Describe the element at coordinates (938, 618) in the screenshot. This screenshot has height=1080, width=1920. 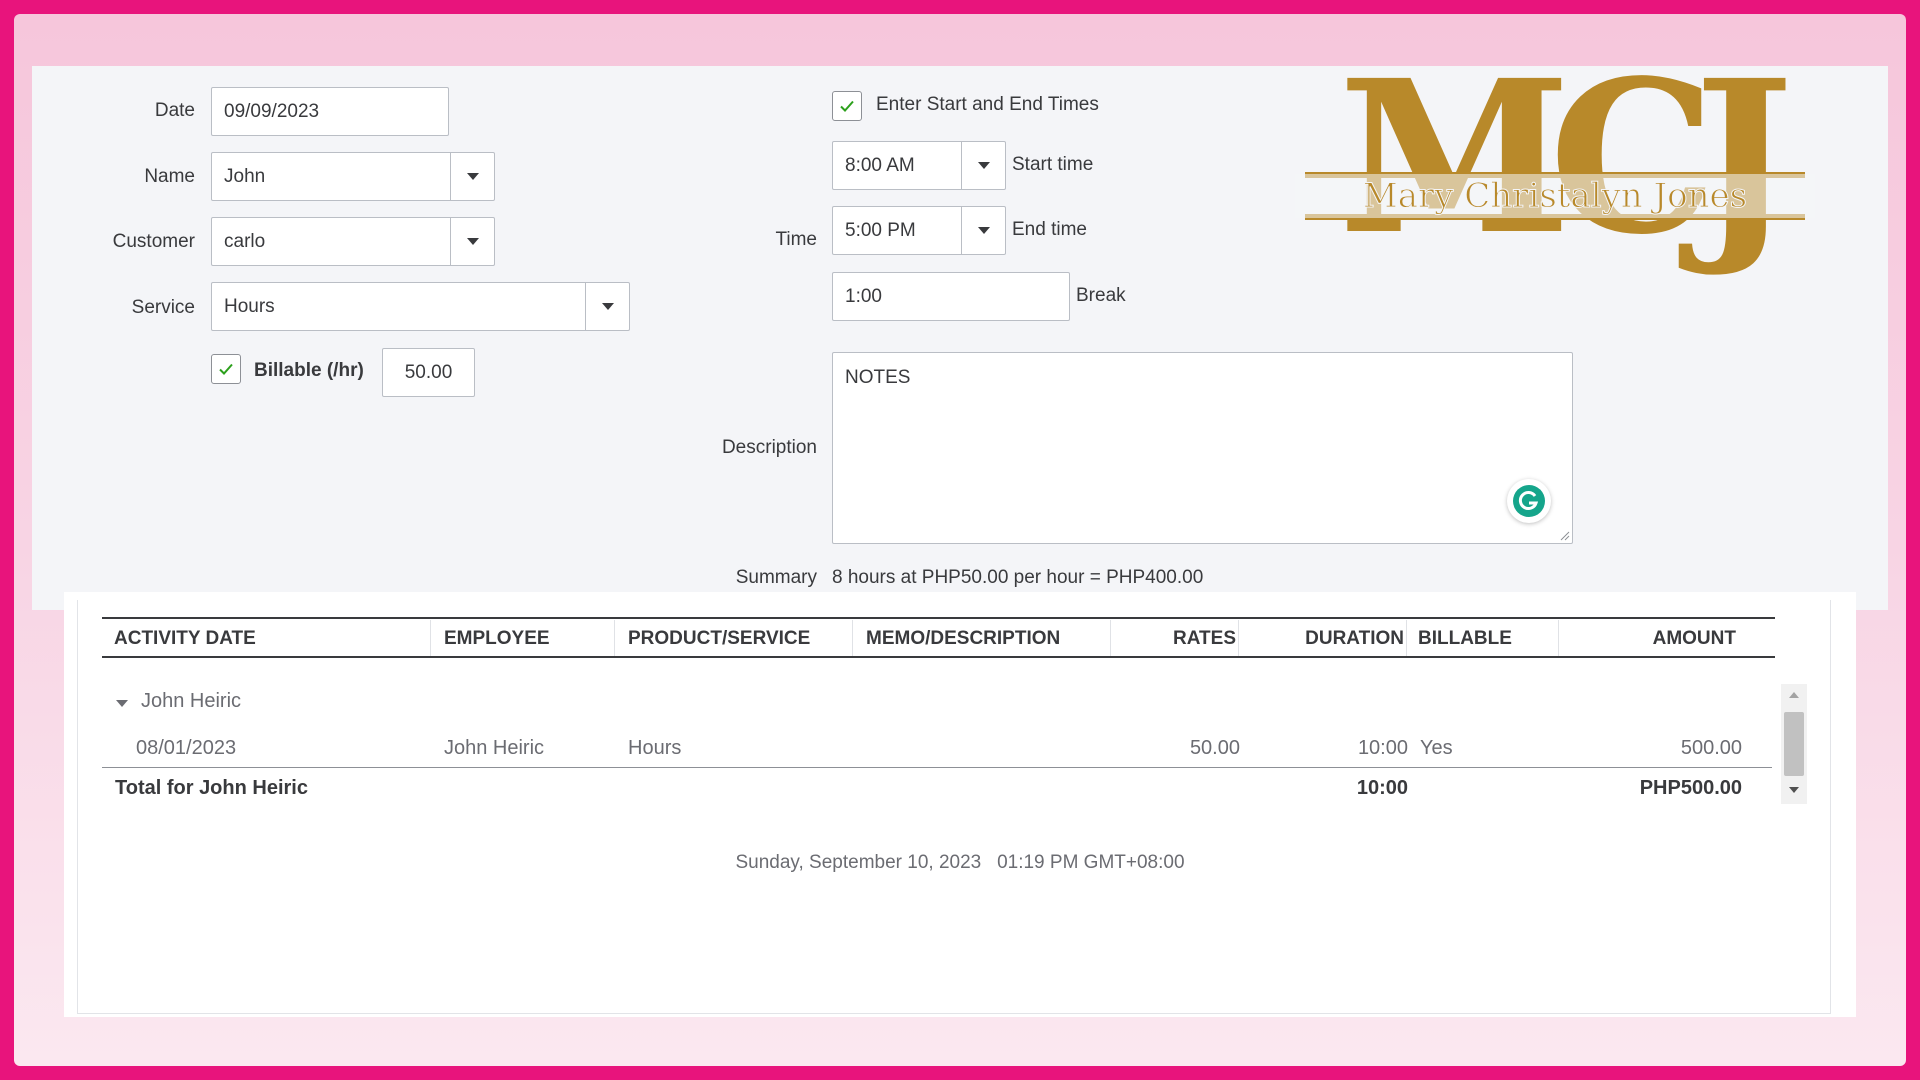
I see `table-header-top-border` at that location.